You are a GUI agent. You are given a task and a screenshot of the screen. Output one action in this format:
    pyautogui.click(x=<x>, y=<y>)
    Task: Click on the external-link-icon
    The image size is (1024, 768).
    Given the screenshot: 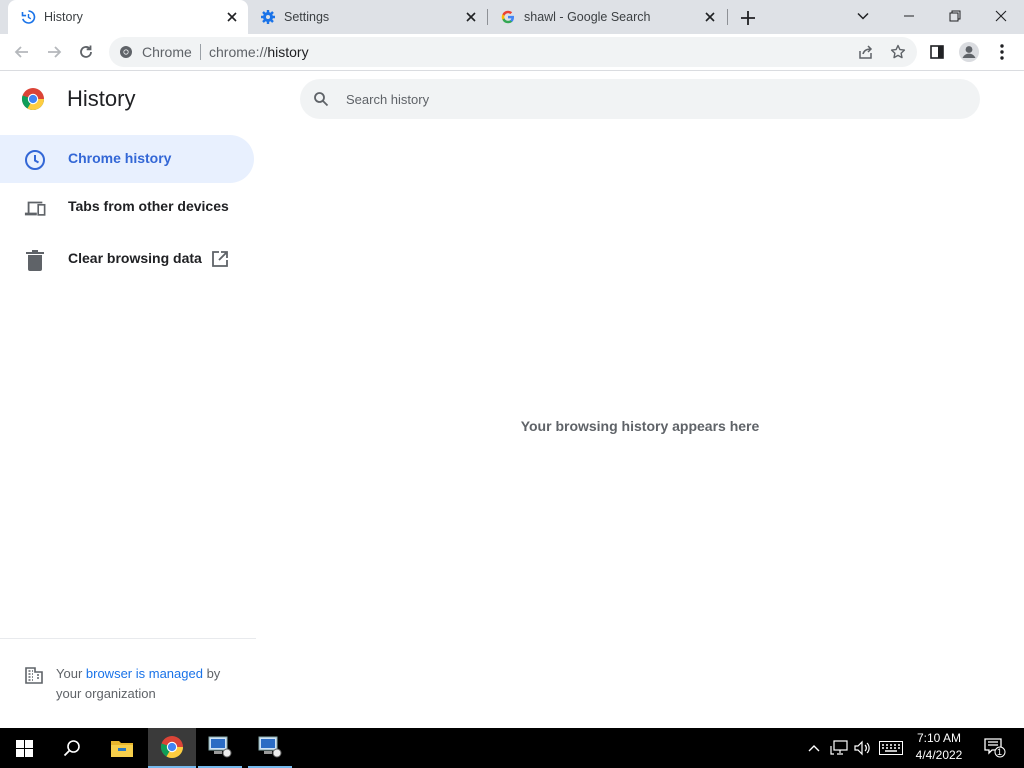 What is the action you would take?
    pyautogui.click(x=220, y=259)
    